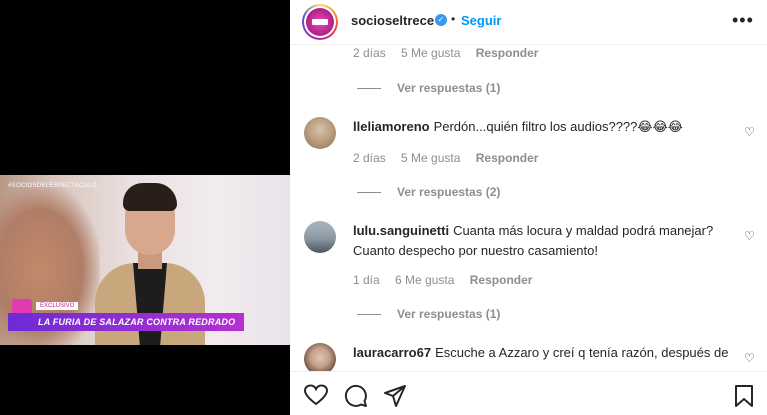 This screenshot has height=415, width=767. What do you see at coordinates (558, 126) in the screenshot?
I see `comment-body: Perdón...quién filtro los audios????😂😂😂` at bounding box center [558, 126].